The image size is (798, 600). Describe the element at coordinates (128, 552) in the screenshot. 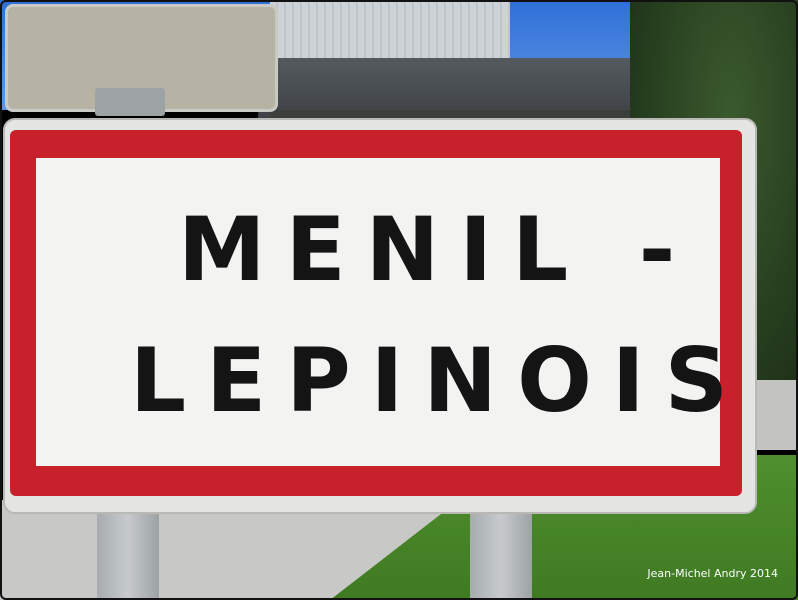

I see `sign-post-left` at that location.